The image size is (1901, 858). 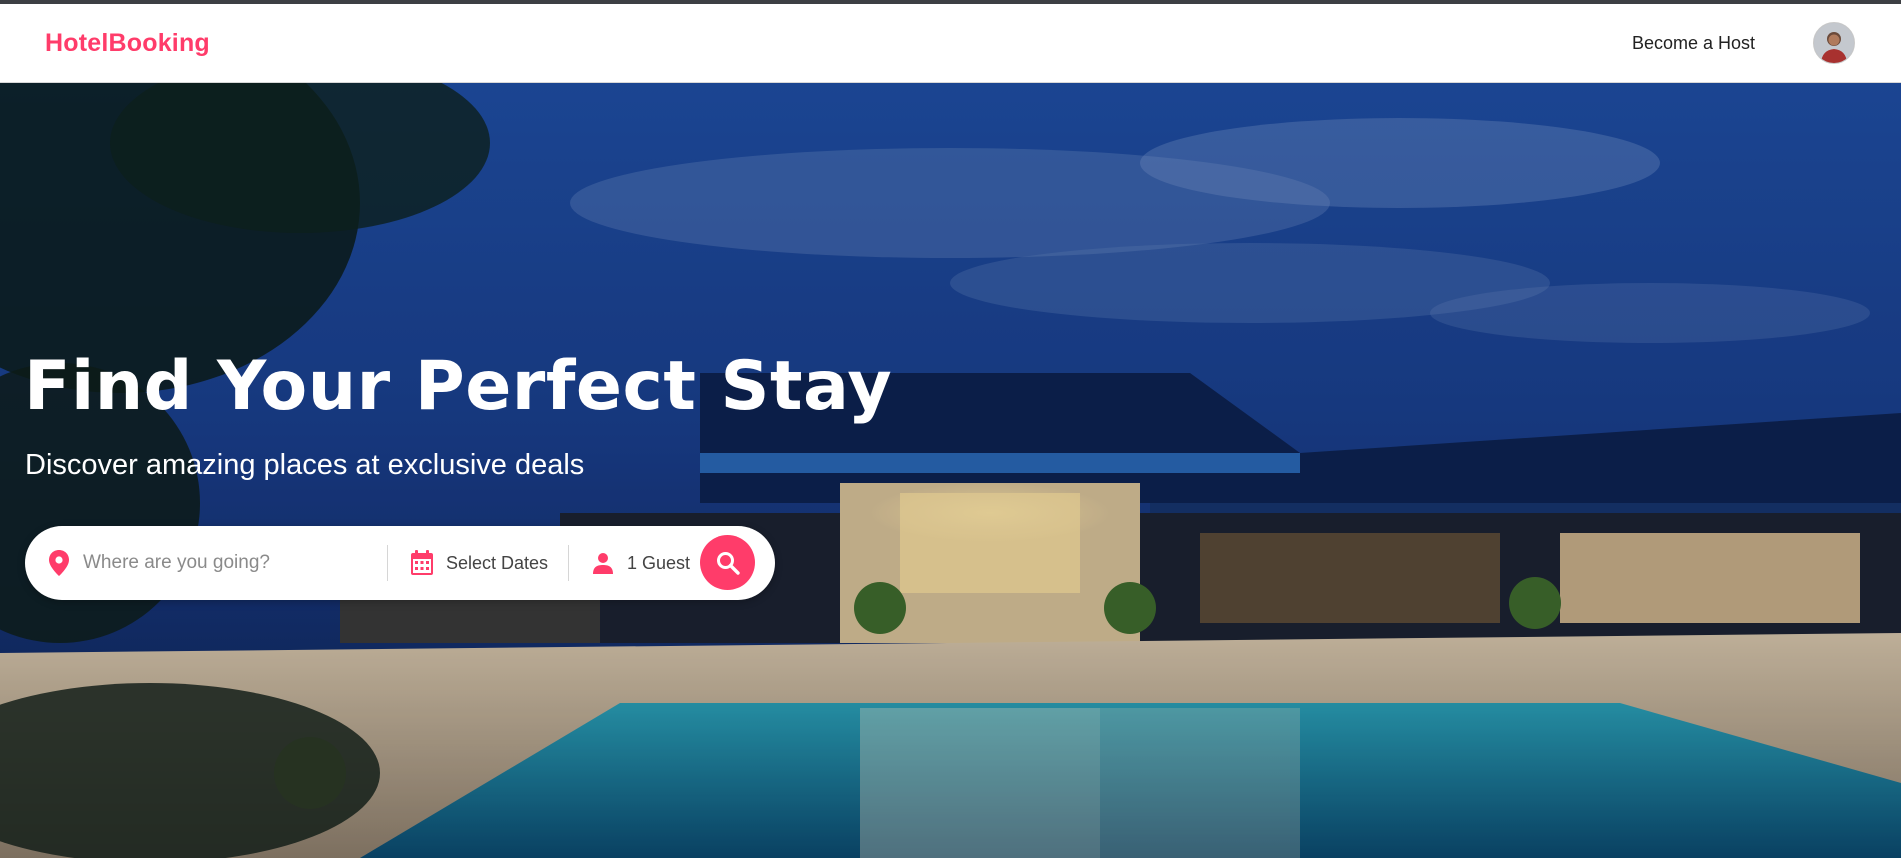 I want to click on guests-label: 1 Guest, so click(x=659, y=562).